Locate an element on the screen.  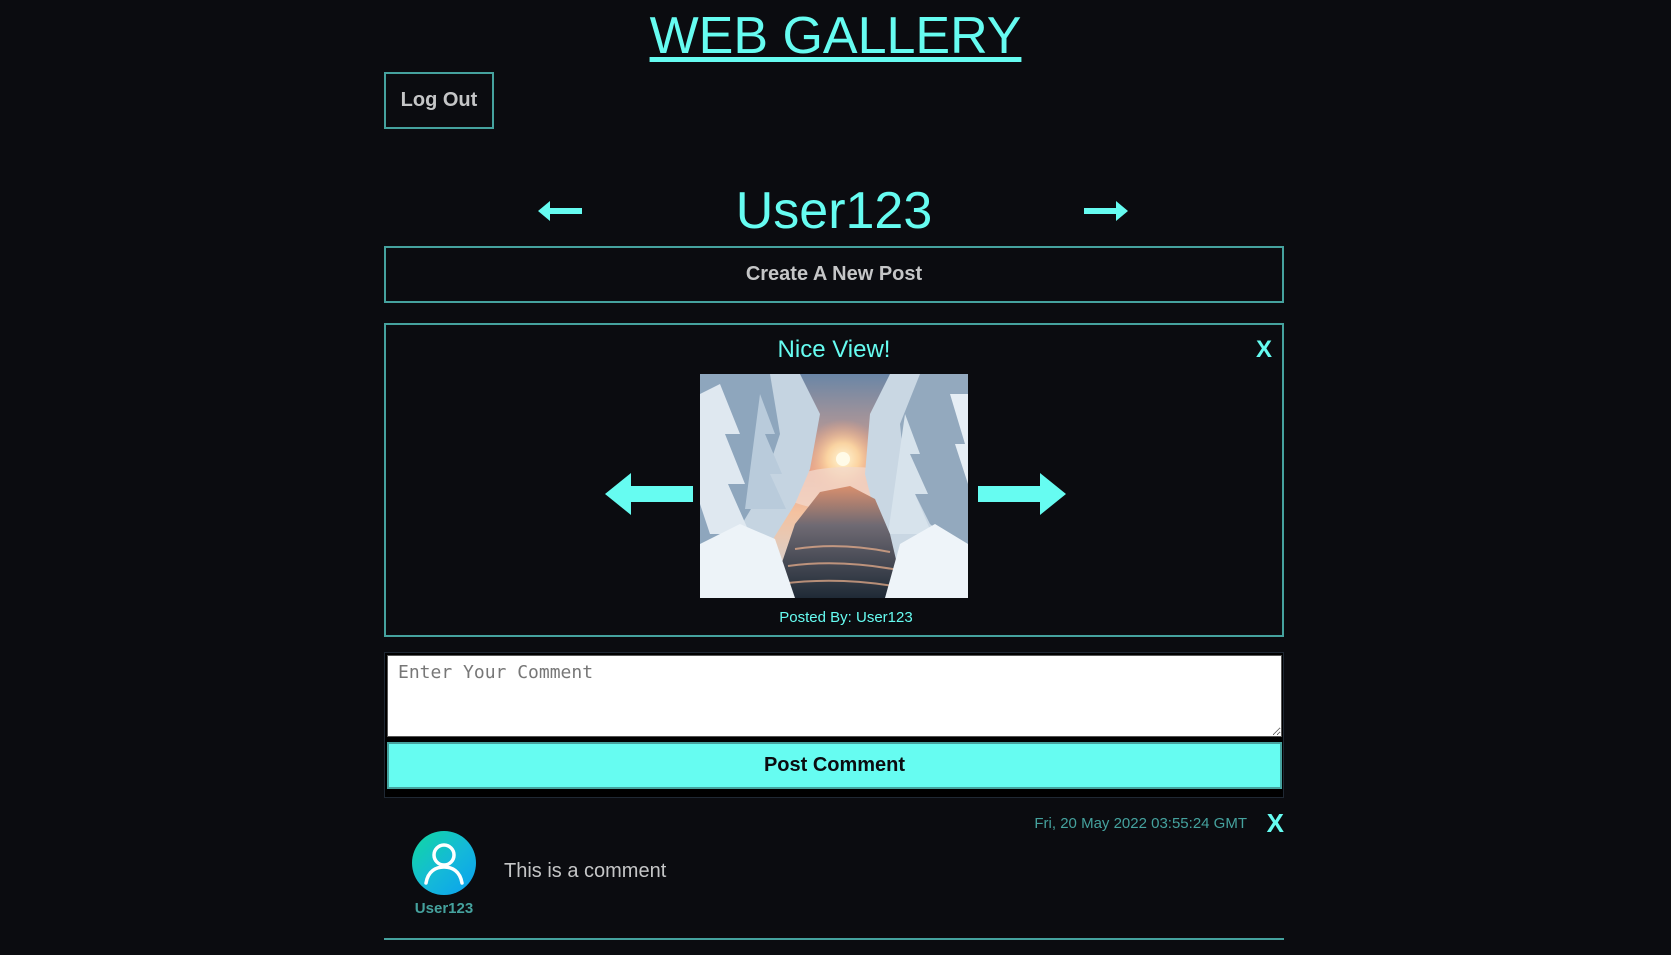
comment-input is located at coordinates (834, 696).